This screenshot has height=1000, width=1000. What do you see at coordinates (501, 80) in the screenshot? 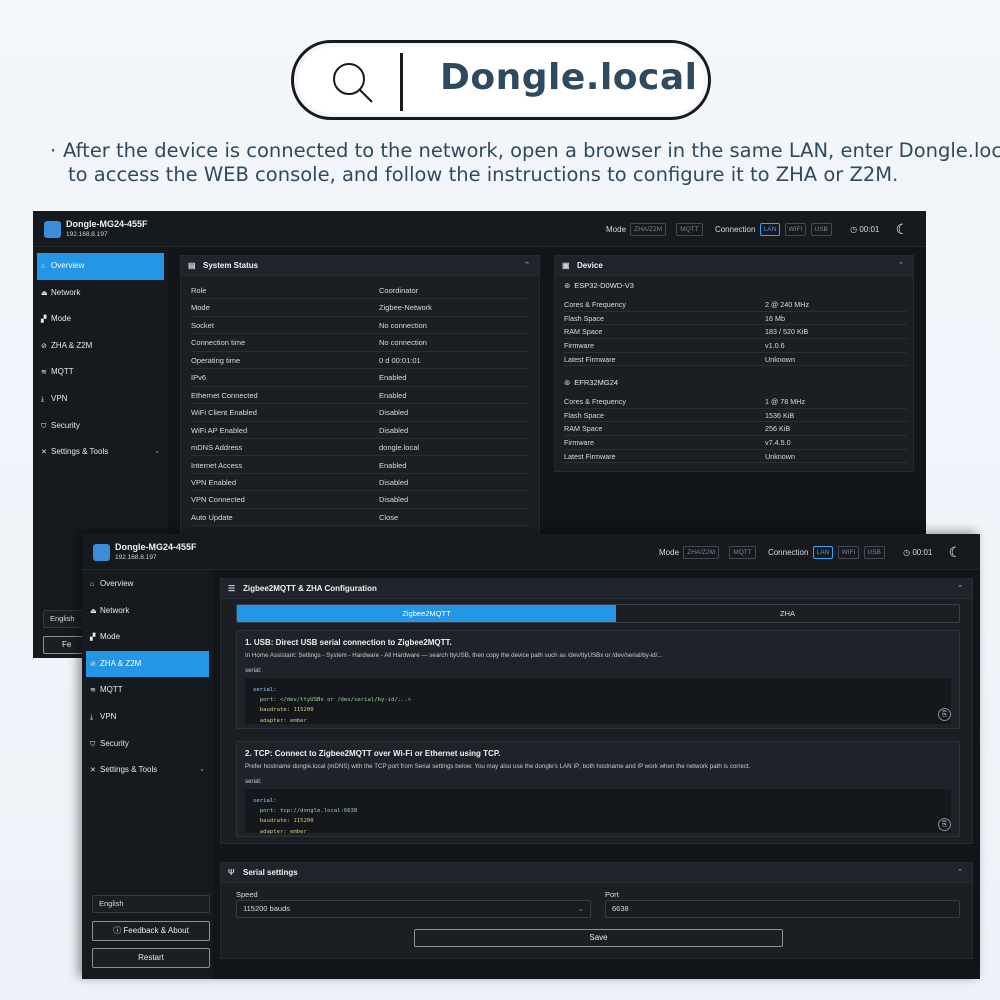
I see `url-bar: Dongle.local` at bounding box center [501, 80].